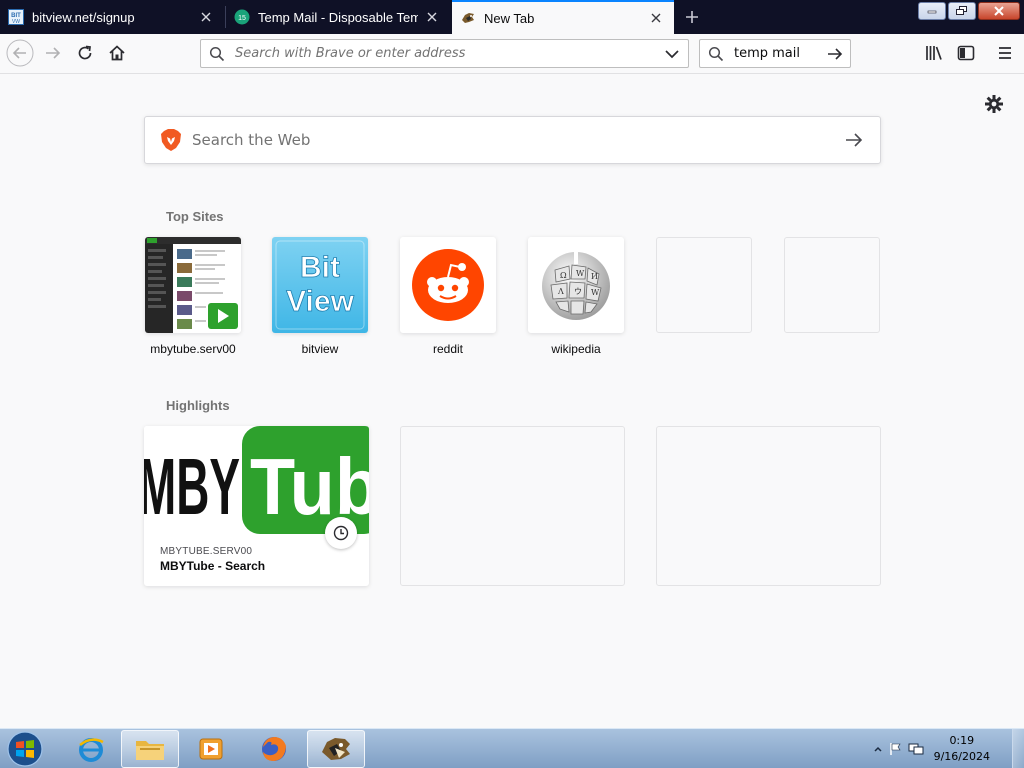  I want to click on navigation-toolbar, so click(512, 54).